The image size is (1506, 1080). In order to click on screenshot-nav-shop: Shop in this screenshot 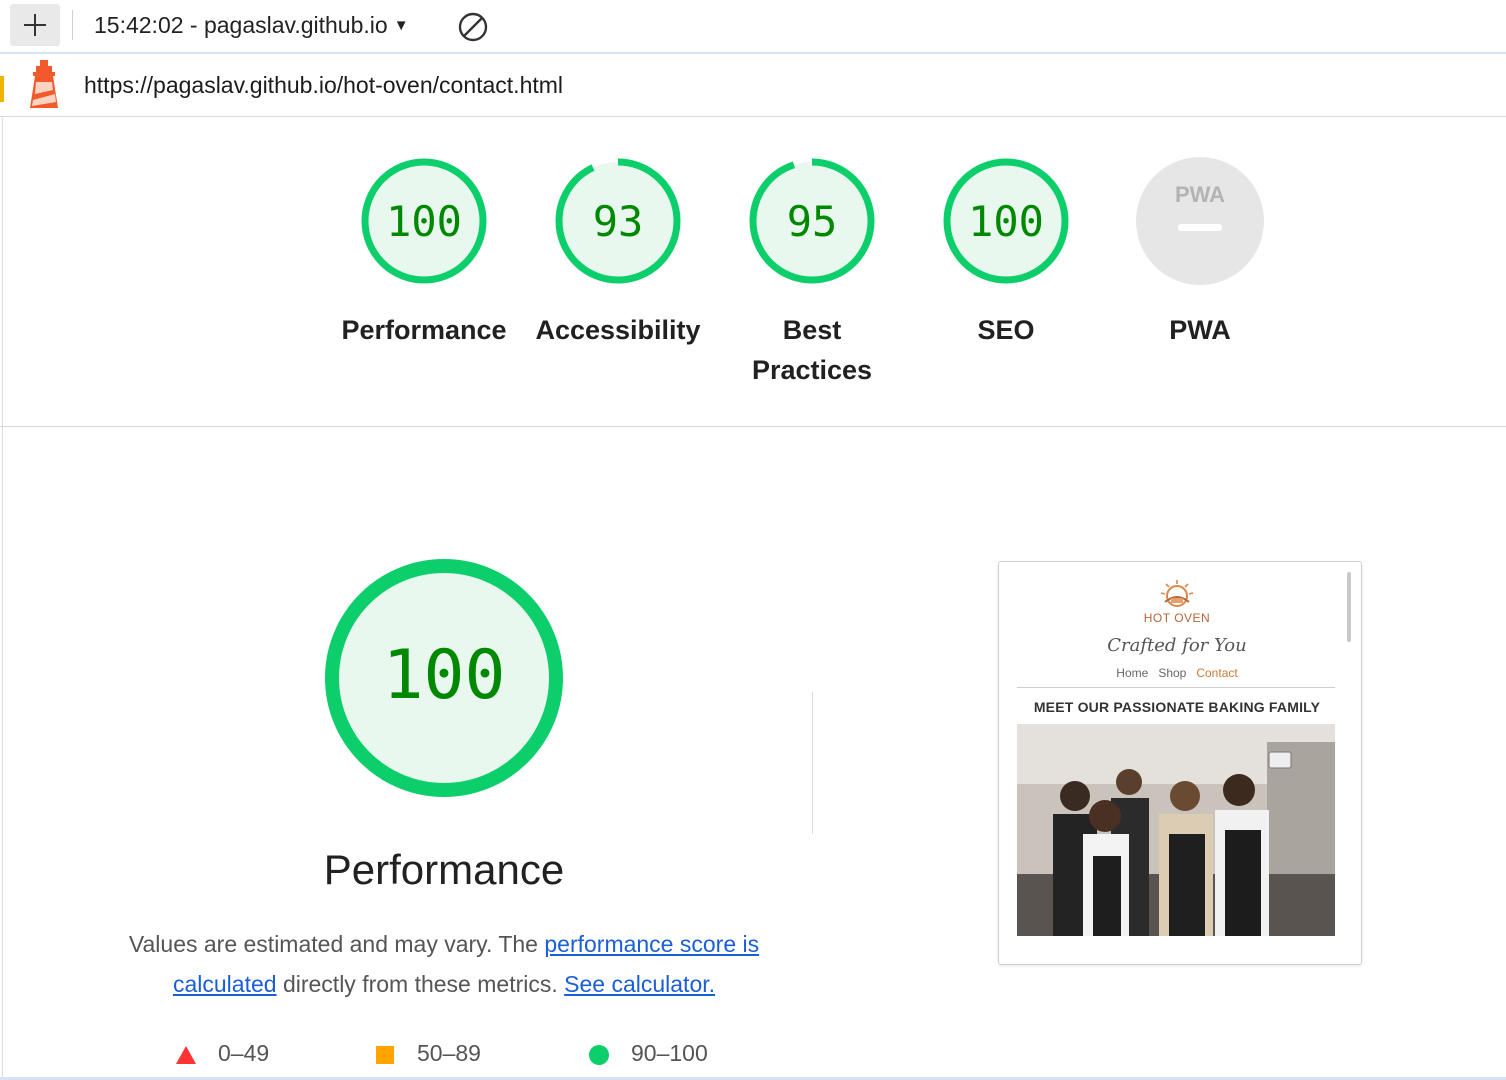, I will do `click(1172, 673)`.